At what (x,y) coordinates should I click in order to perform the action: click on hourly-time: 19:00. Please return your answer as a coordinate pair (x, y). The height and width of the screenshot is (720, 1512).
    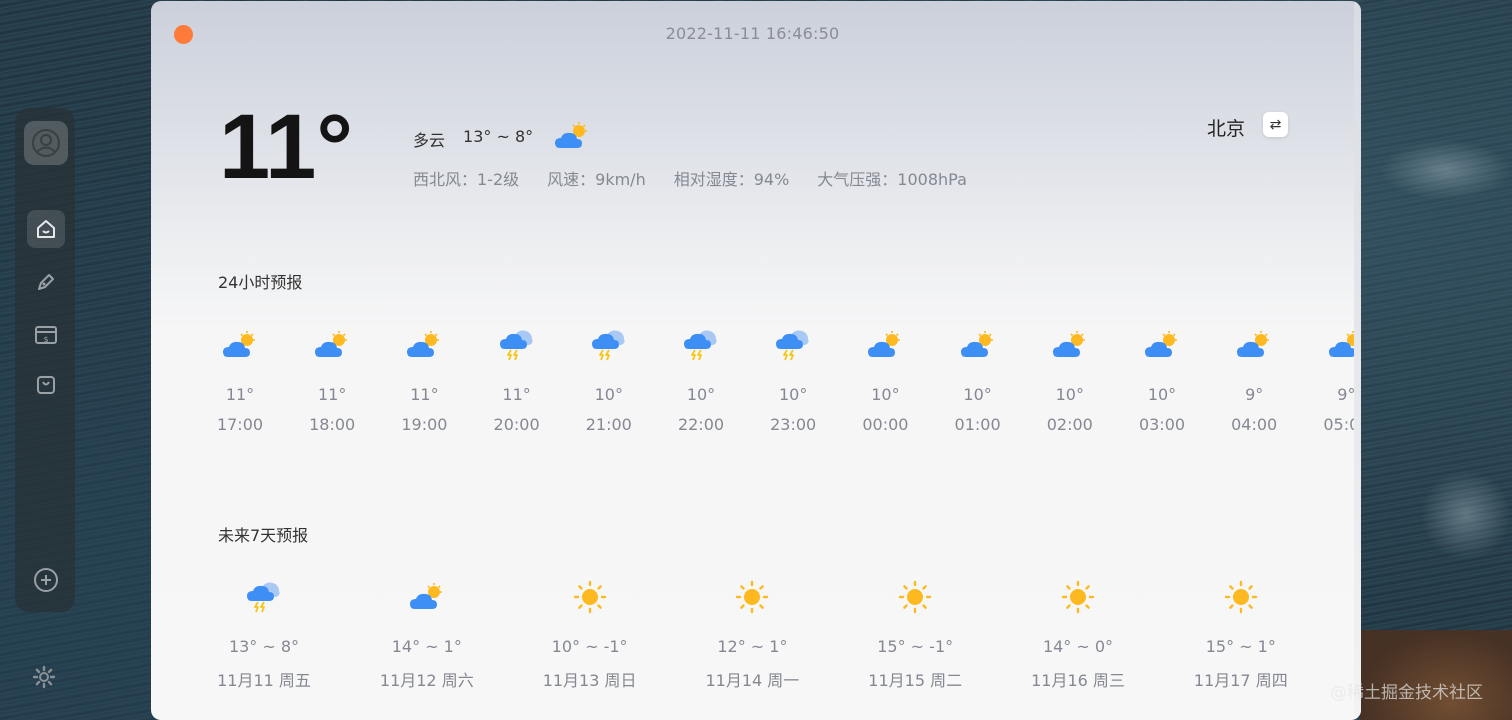
    Looking at the image, I should click on (424, 424).